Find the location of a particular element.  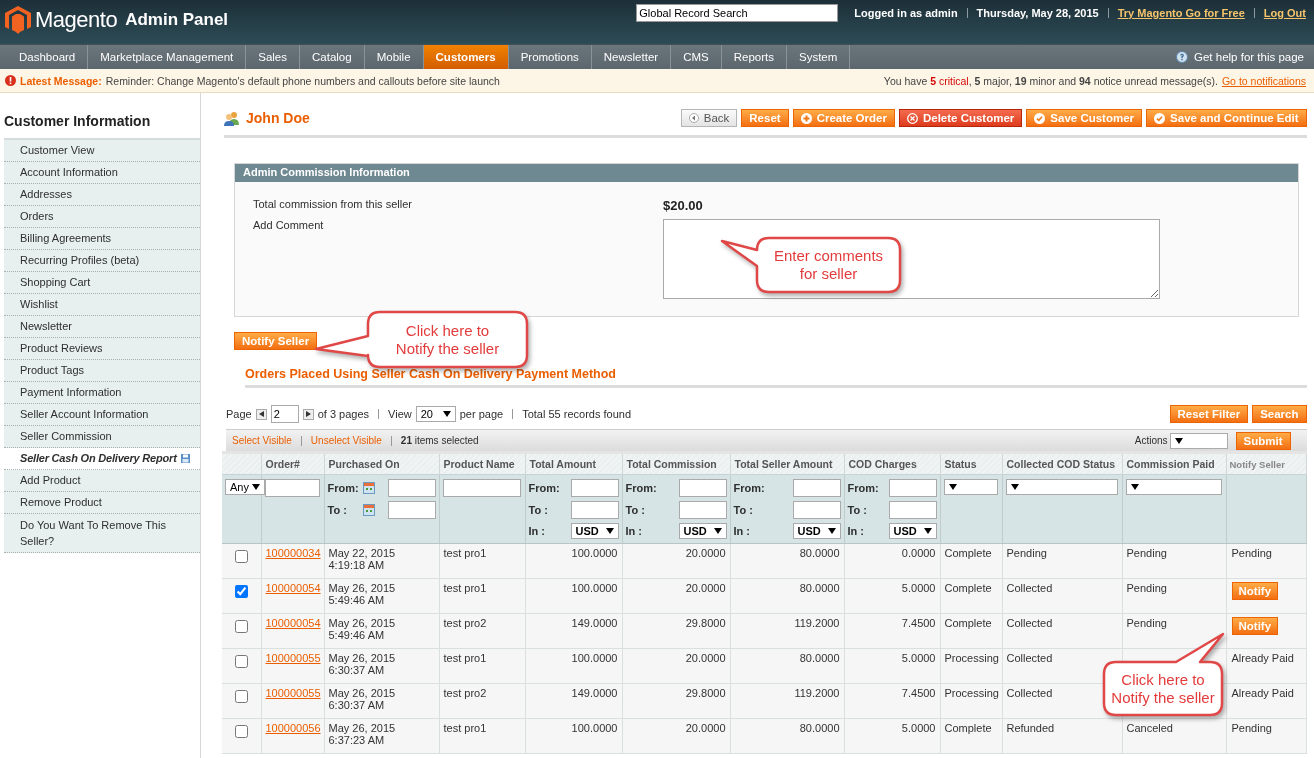

header-link: Log Out is located at coordinates (1284, 13).